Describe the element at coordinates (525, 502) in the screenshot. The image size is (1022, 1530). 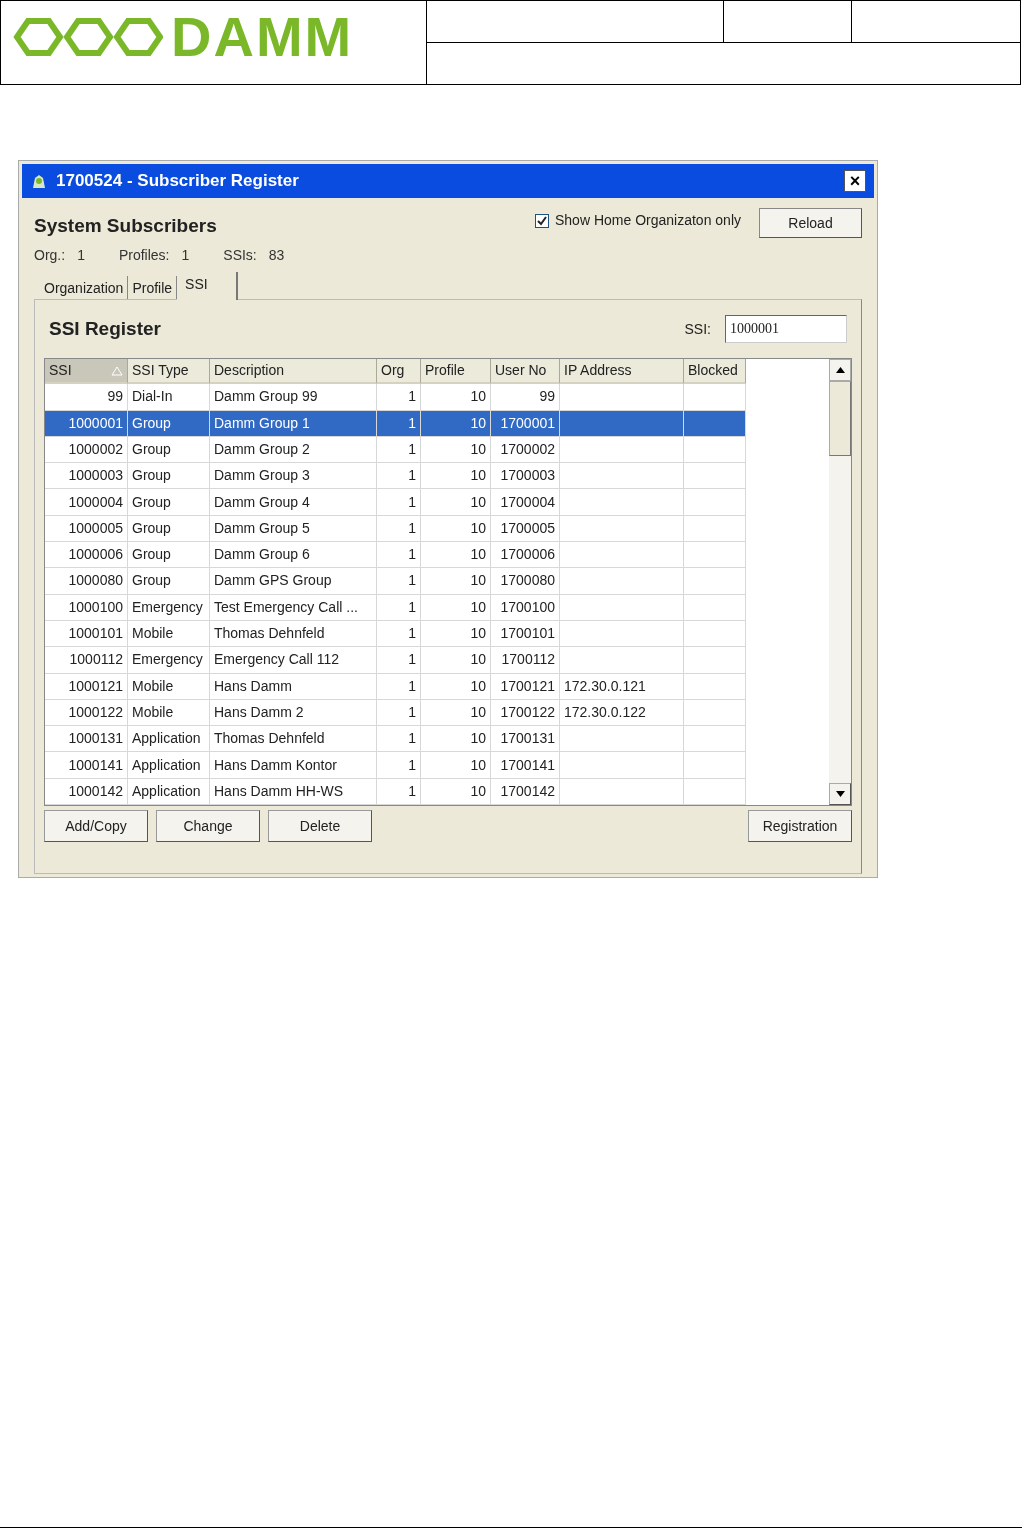
I see `table-cell: 1700004` at that location.